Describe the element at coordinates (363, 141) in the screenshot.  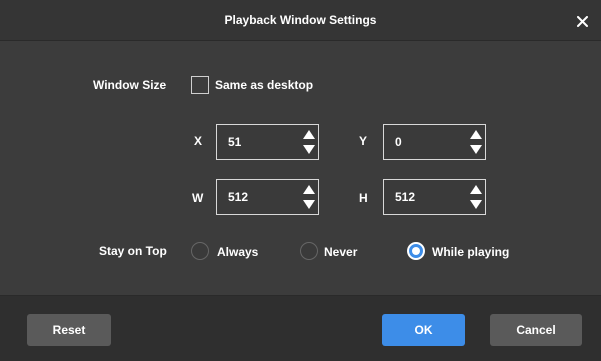
I see `y-label: Y` at that location.